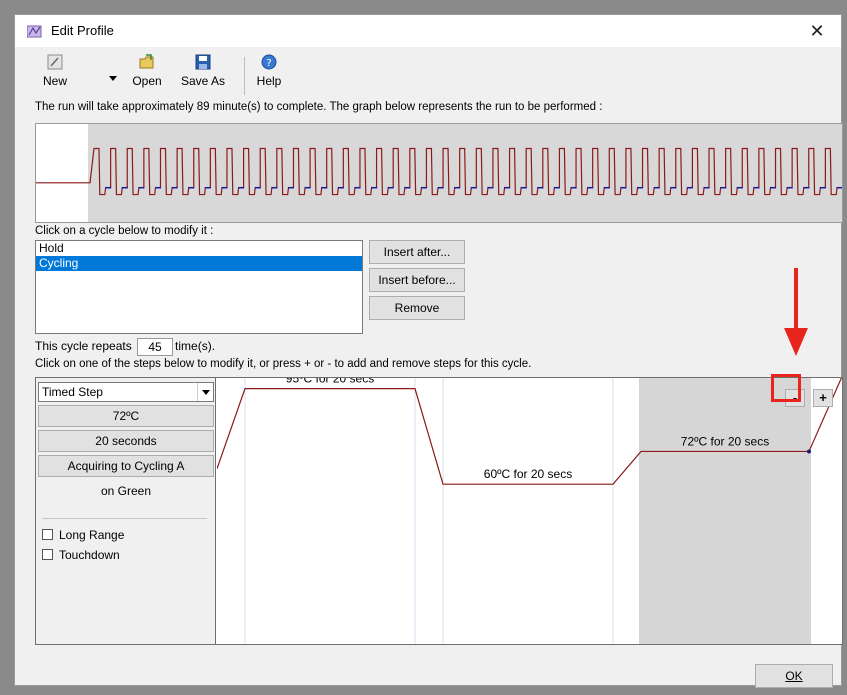  Describe the element at coordinates (83, 346) in the screenshot. I see `repeat-prefix: This cycle repeats` at that location.